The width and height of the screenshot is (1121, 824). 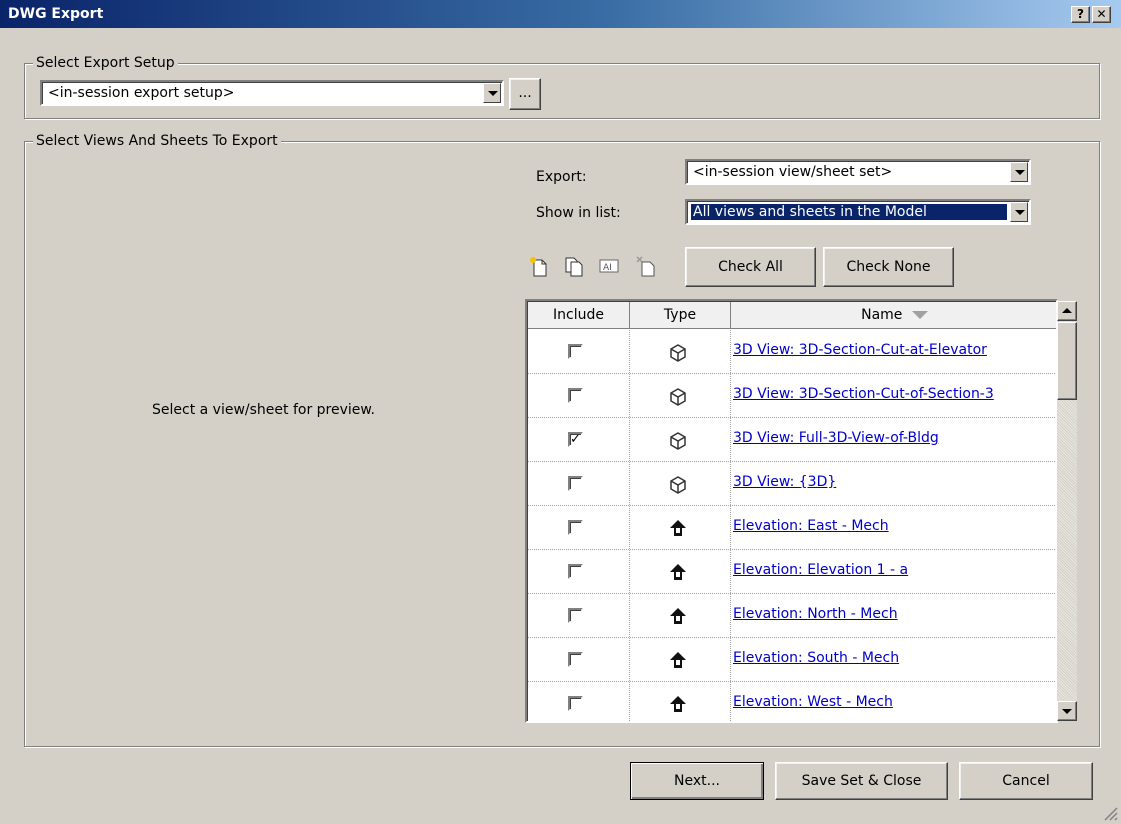 What do you see at coordinates (578, 213) in the screenshot?
I see `show-in-list-label: Show in list:` at bounding box center [578, 213].